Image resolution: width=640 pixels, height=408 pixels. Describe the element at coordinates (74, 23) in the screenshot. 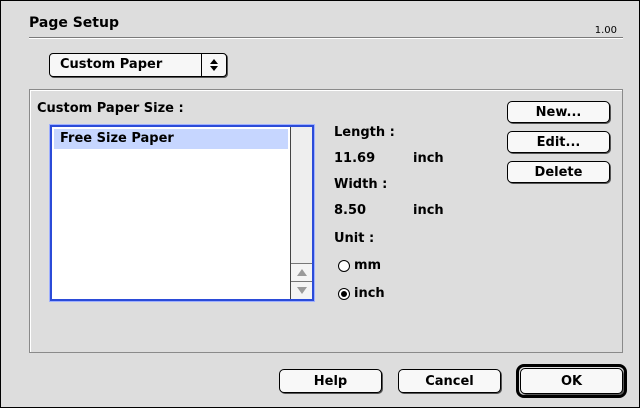

I see `dialog-title: Page Setup` at that location.